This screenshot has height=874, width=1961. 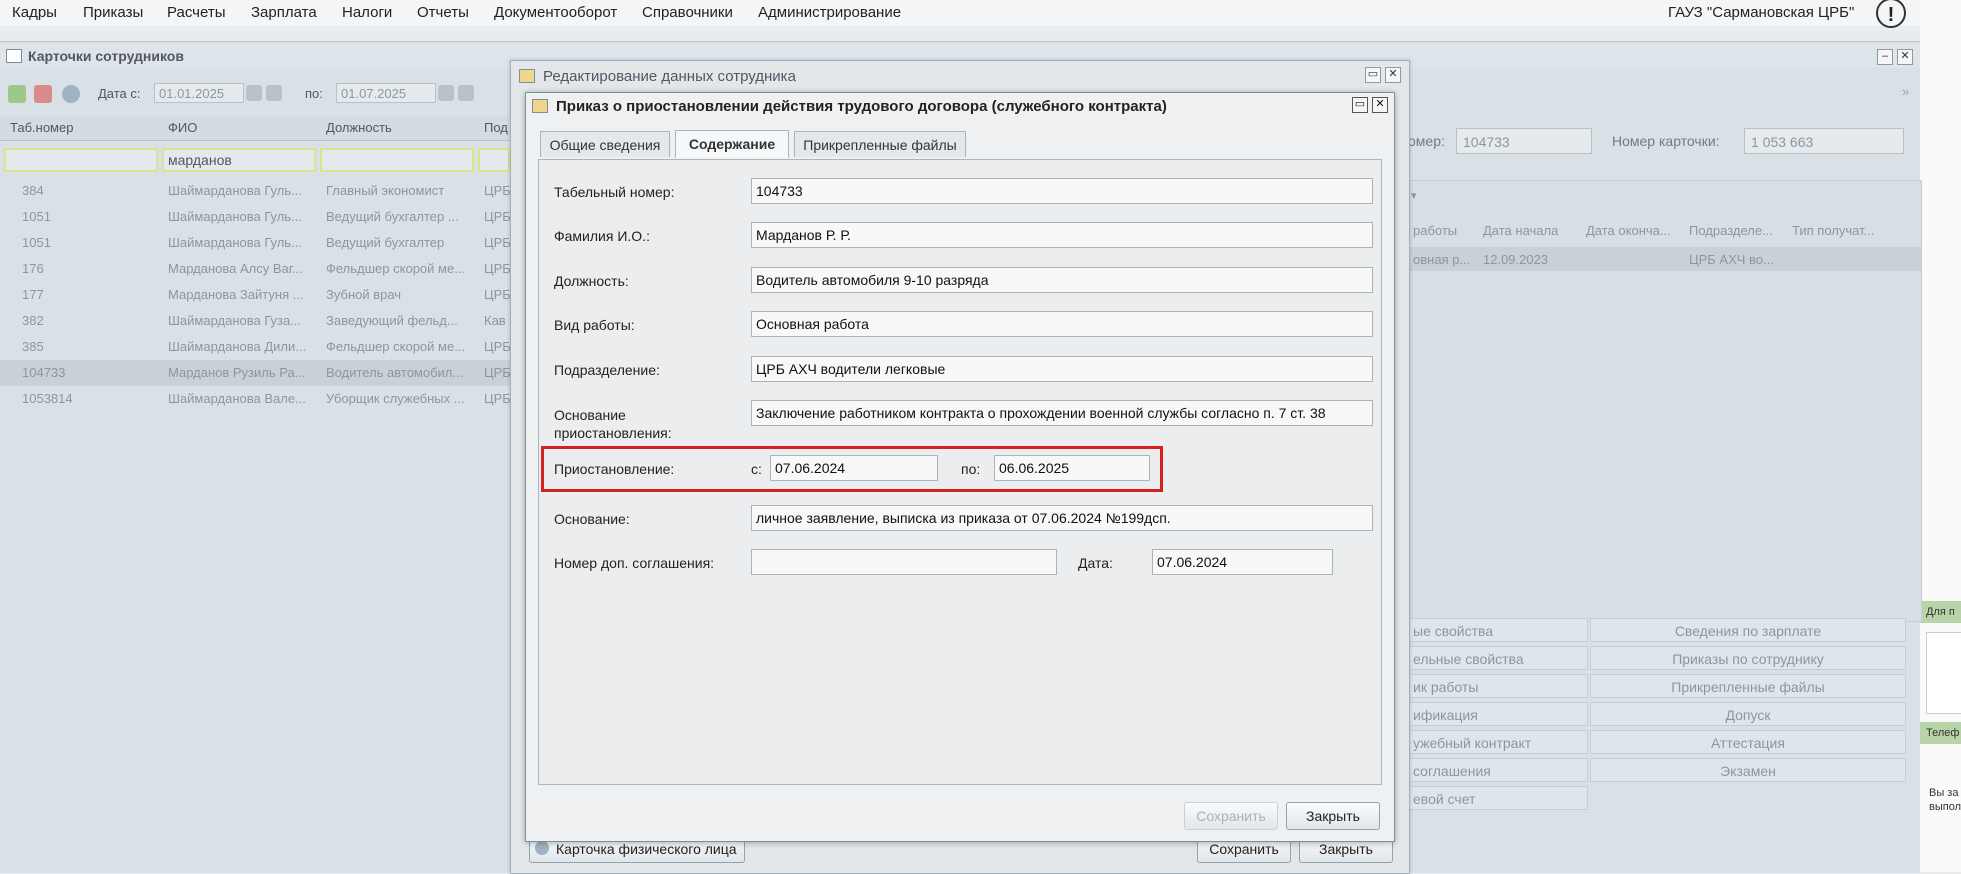 I want to click on menu-item-prikazy: Приказы, so click(x=113, y=12).